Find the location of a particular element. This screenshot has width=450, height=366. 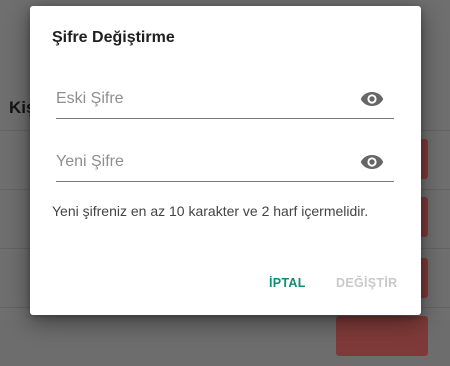

old-password-visibility-toggle is located at coordinates (372, 99).